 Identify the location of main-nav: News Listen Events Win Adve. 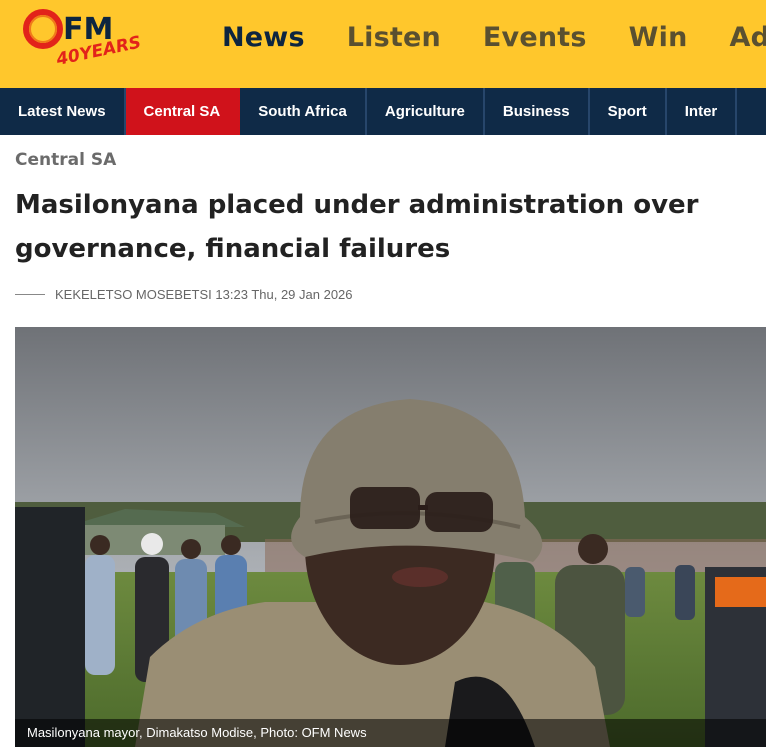
(494, 37).